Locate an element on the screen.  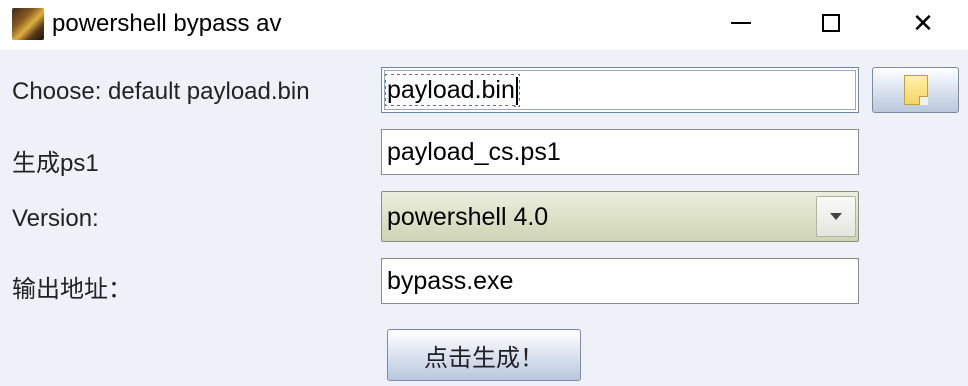
chevron-down-icon is located at coordinates (836, 216).